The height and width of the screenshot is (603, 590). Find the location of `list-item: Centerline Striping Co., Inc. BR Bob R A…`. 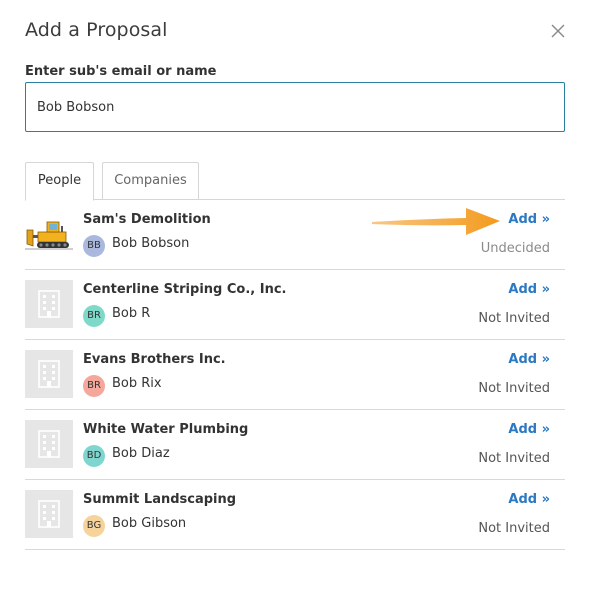

list-item: Centerline Striping Co., Inc. BR Bob R A… is located at coordinates (295, 305).